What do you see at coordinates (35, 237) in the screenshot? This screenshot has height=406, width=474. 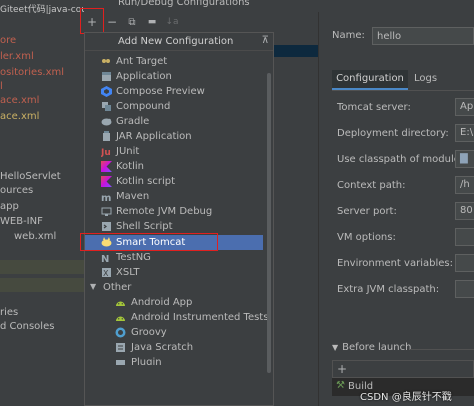 I see `tree-item: web.xml` at bounding box center [35, 237].